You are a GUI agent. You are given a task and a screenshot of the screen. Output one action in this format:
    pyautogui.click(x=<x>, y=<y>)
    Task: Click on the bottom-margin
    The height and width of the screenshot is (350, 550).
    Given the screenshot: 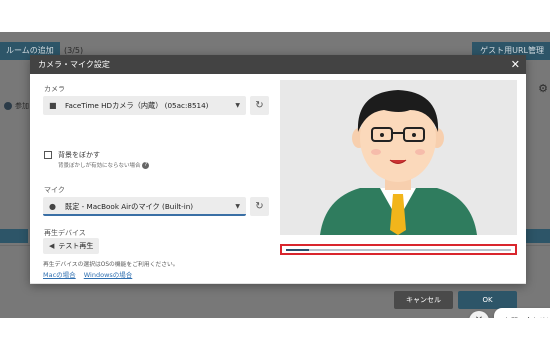 What is the action you would take?
    pyautogui.click(x=275, y=334)
    